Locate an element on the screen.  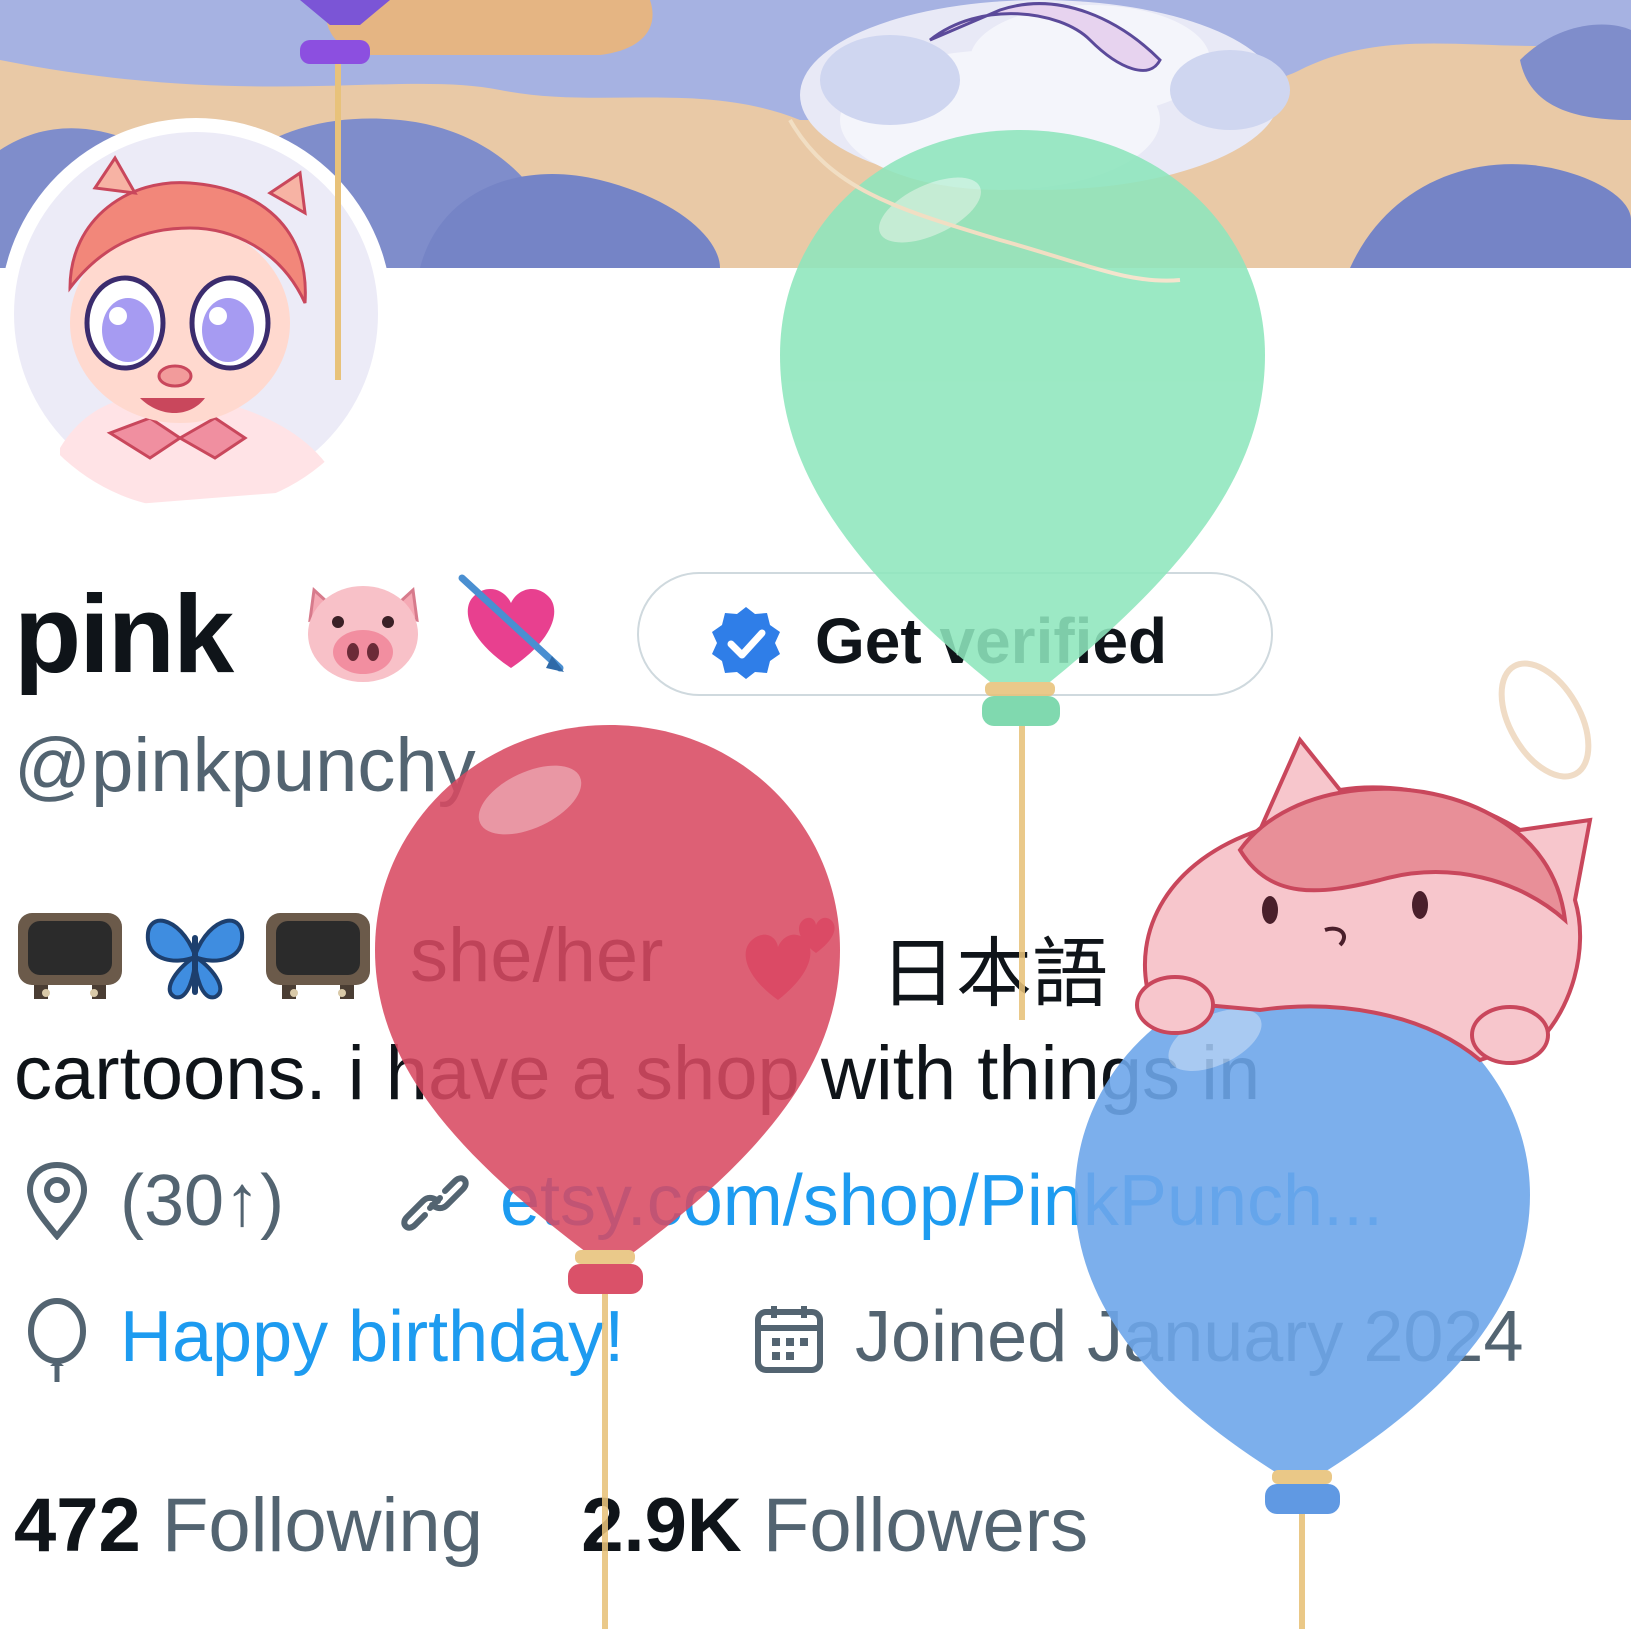
bio-language: 日本語 is located at coordinates (994, 974).